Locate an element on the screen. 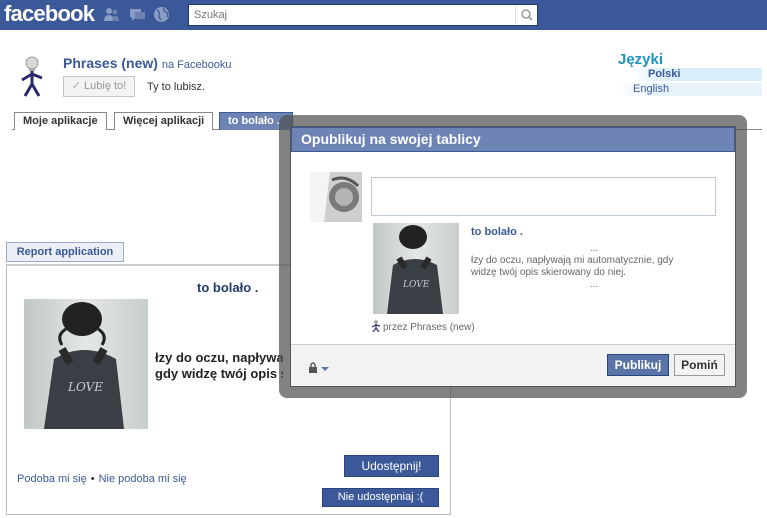 This screenshot has height=518, width=767. canvas-text-line2: gdy widzę twój opis skierowany do niej. is located at coordinates (219, 373).